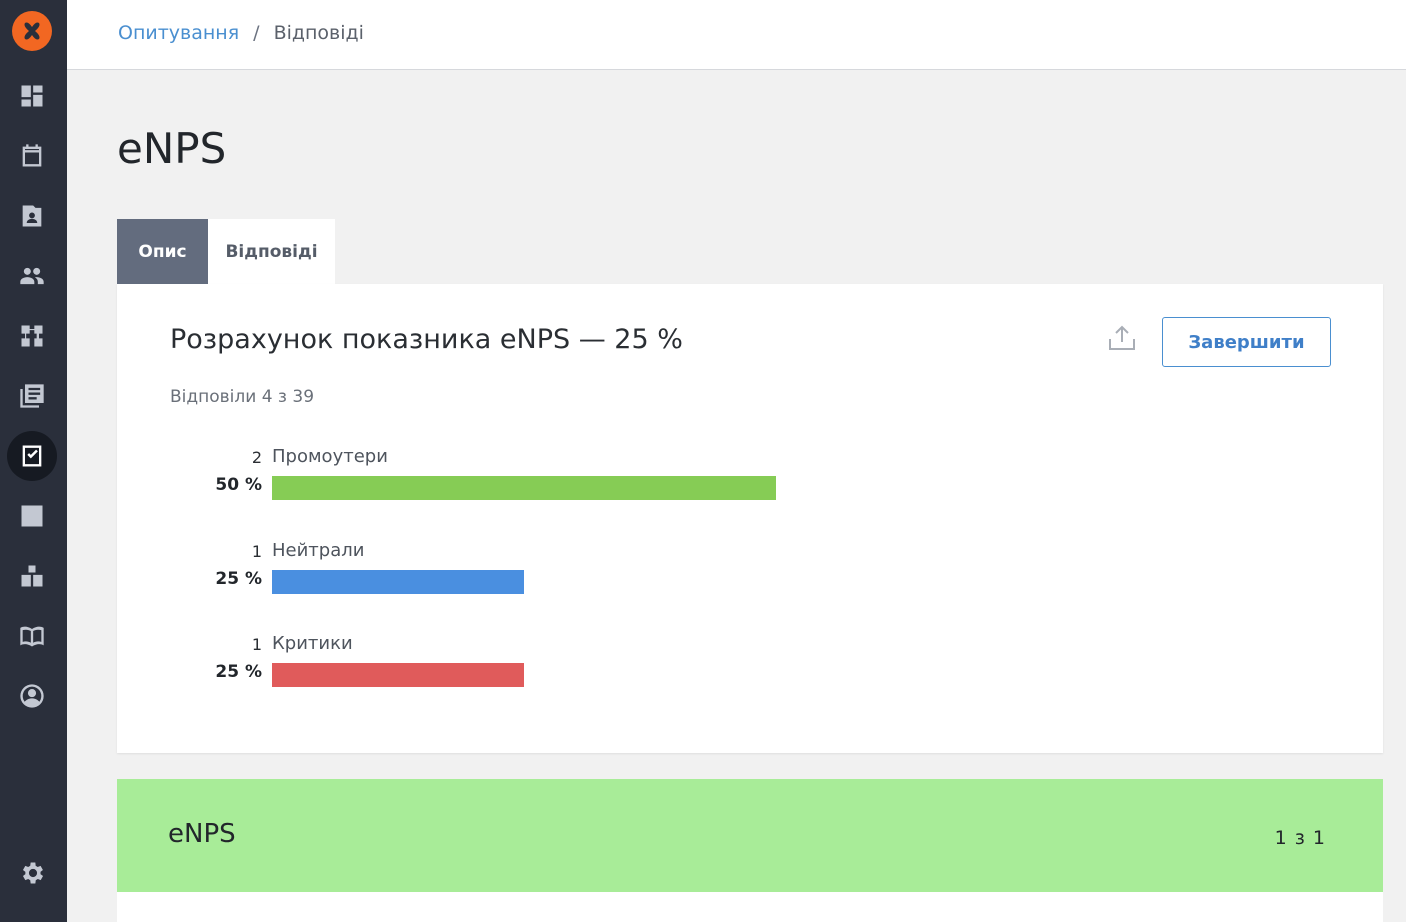 The height and width of the screenshot is (922, 1406). I want to click on app-logo, so click(32, 31).